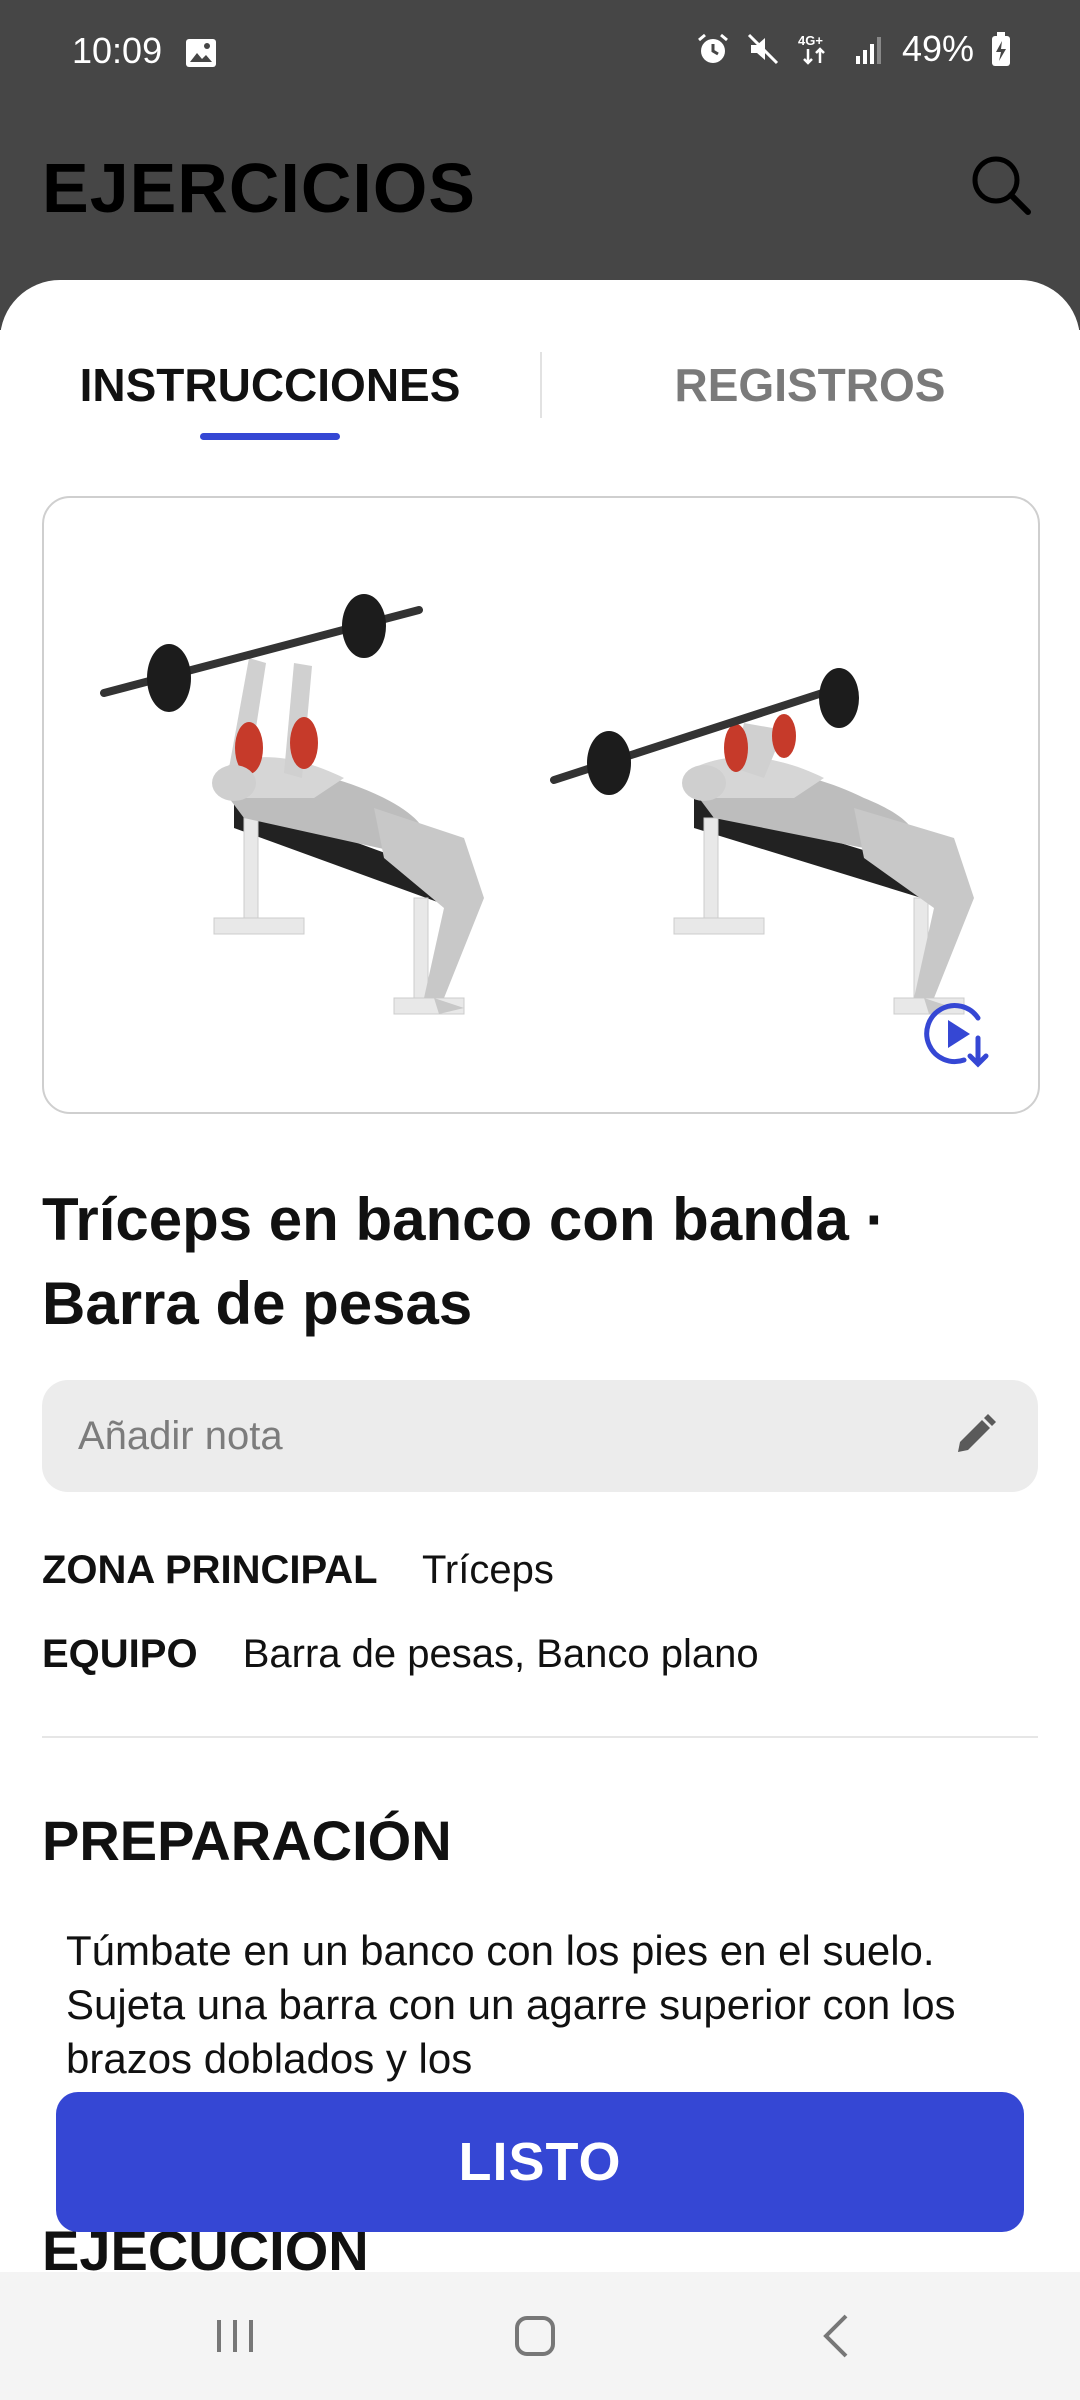  Describe the element at coordinates (974, 1436) in the screenshot. I see `pencil-icon` at that location.